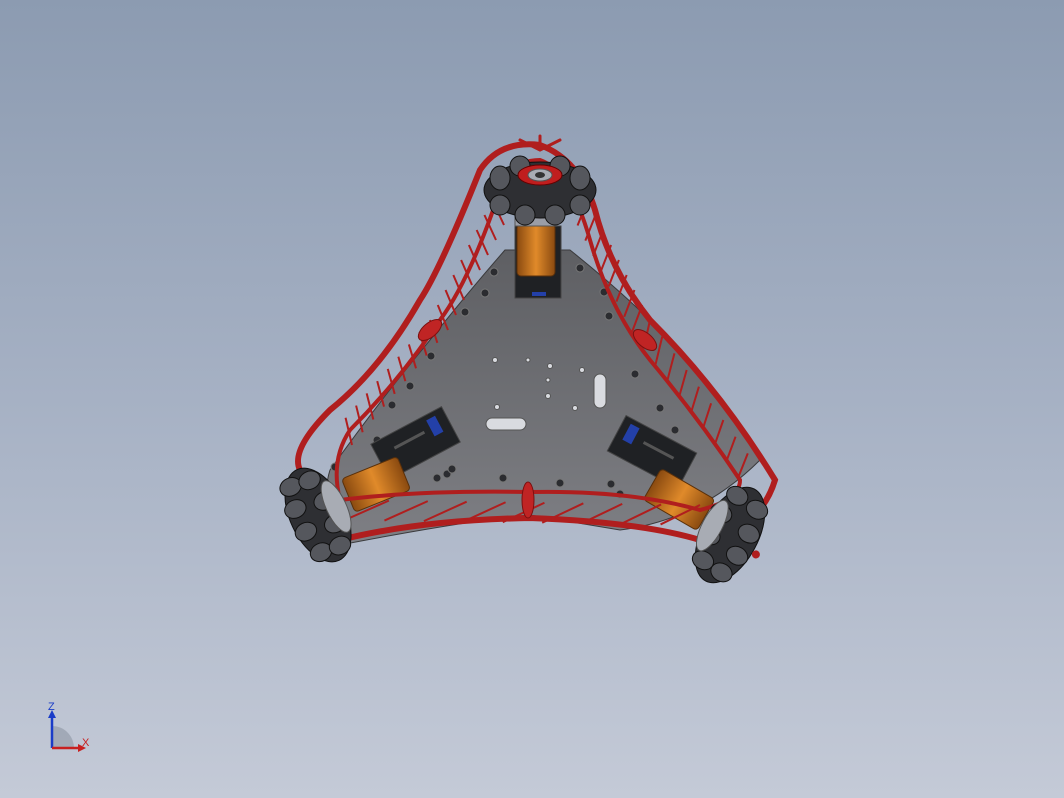 Image resolution: width=1064 pixels, height=798 pixels. What do you see at coordinates (598, 243) in the screenshot?
I see `truss-strut` at bounding box center [598, 243].